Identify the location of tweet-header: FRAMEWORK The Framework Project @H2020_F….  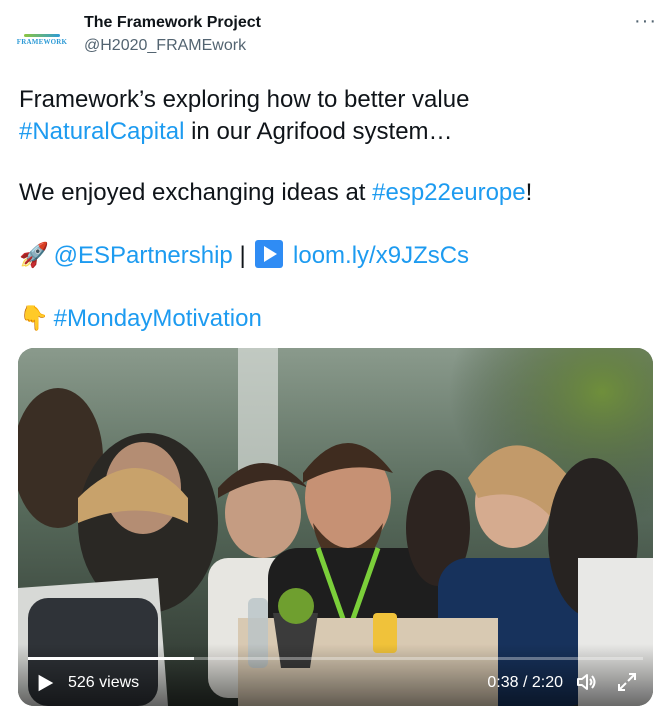
(336, 35).